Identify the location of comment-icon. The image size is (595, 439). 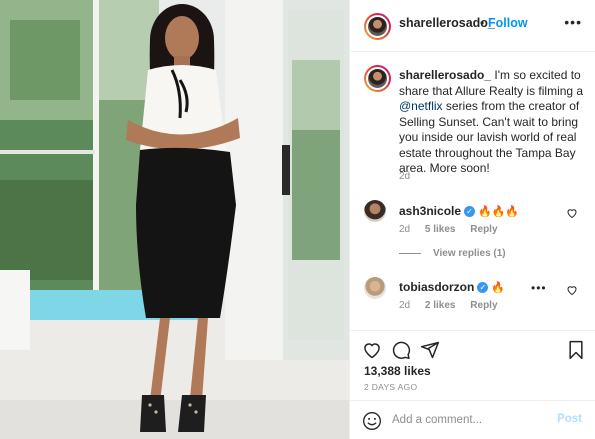
(401, 350).